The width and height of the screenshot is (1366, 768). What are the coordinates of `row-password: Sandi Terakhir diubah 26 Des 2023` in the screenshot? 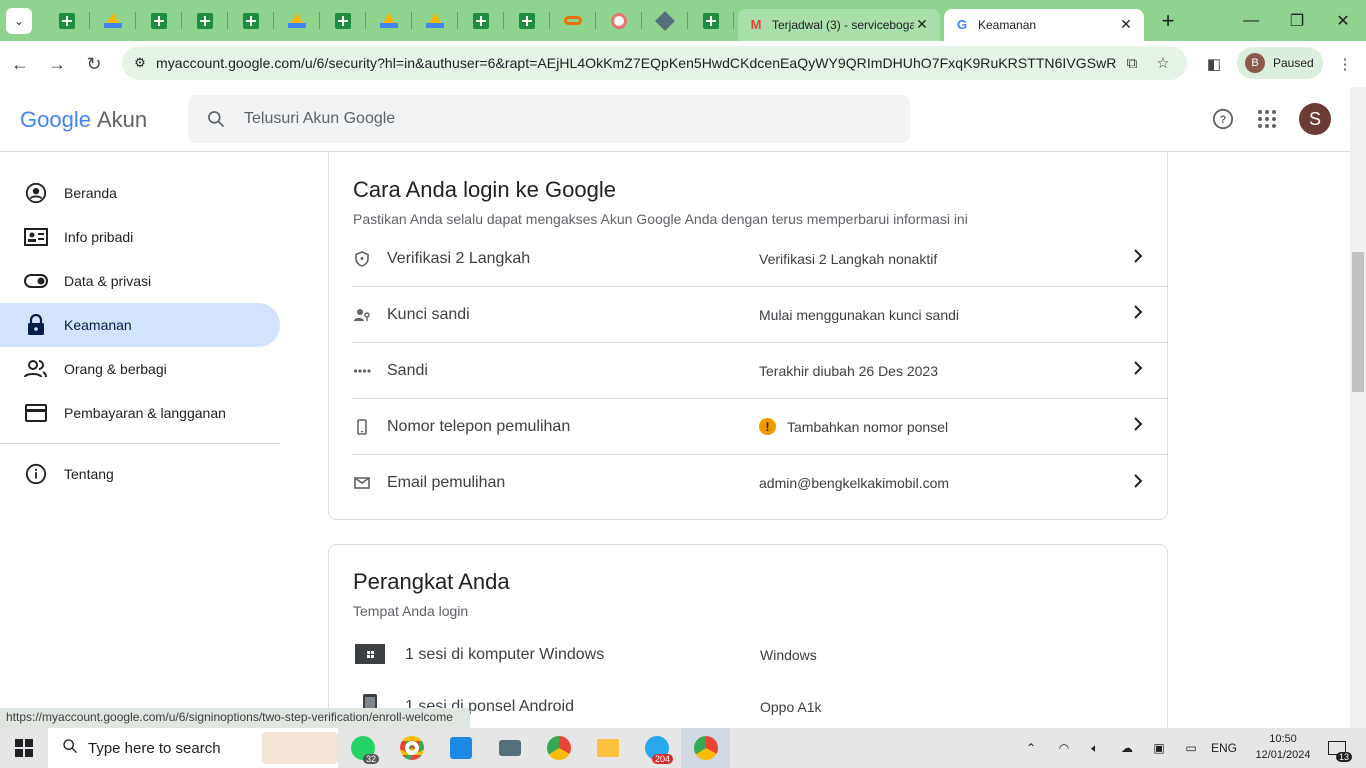 It's located at (760, 371).